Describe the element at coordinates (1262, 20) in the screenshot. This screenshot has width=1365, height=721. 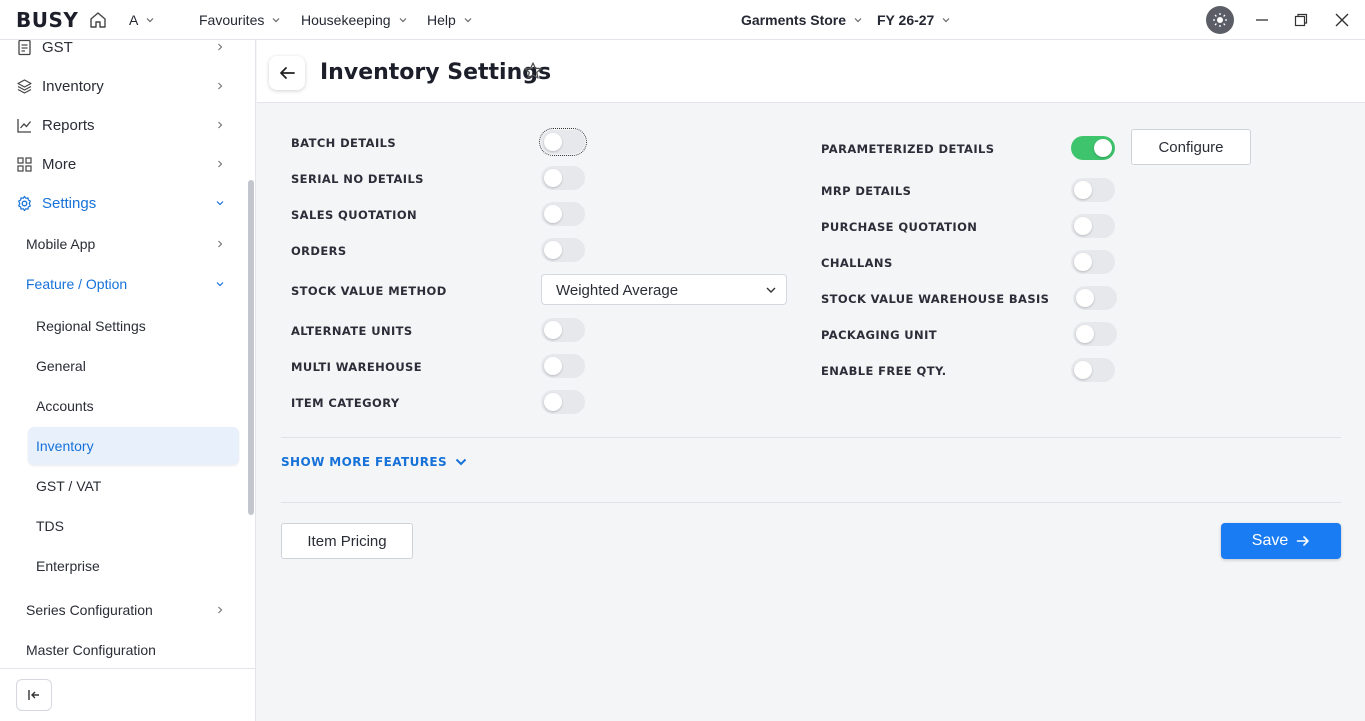
I see `minimize-icon` at that location.